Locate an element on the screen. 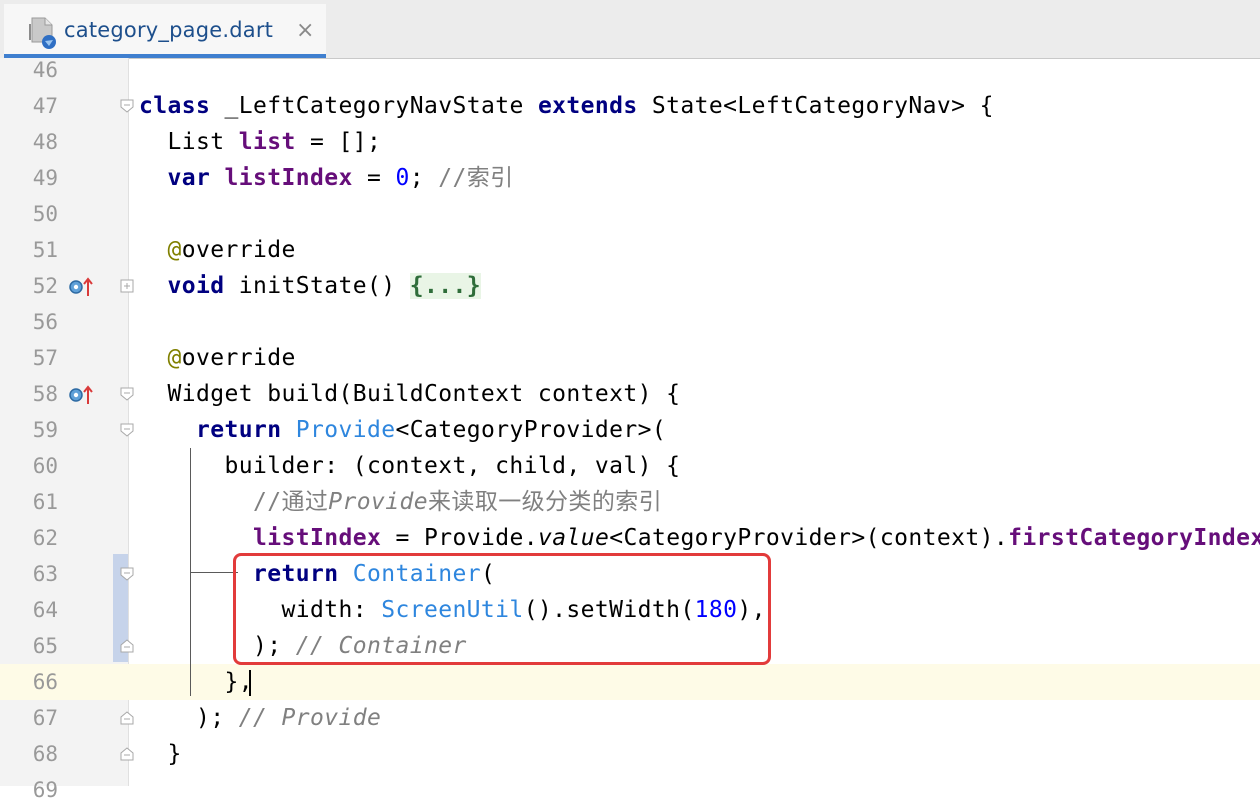 The width and height of the screenshot is (1260, 808). code-text: List list = []; is located at coordinates (260, 142).